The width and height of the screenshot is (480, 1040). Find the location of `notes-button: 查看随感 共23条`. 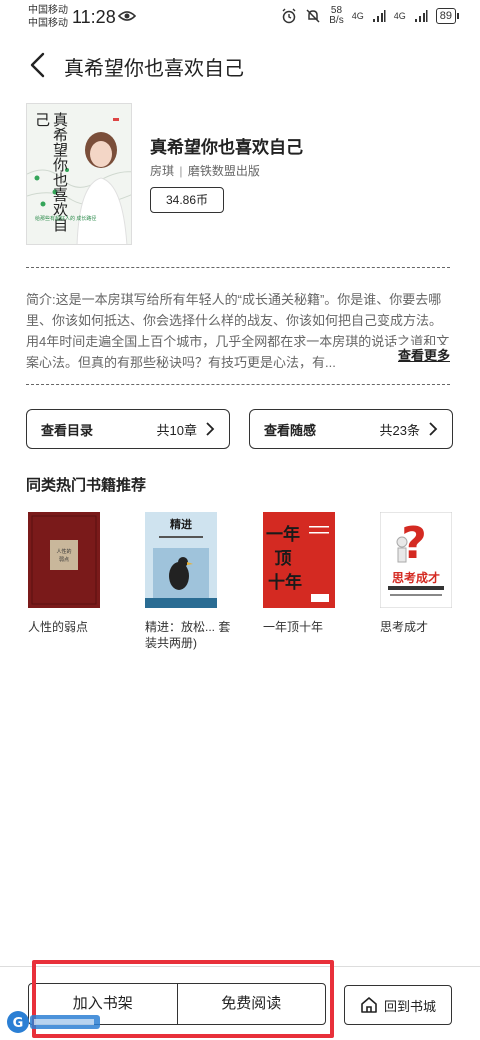

notes-button: 查看随感 共23条 is located at coordinates (351, 429).